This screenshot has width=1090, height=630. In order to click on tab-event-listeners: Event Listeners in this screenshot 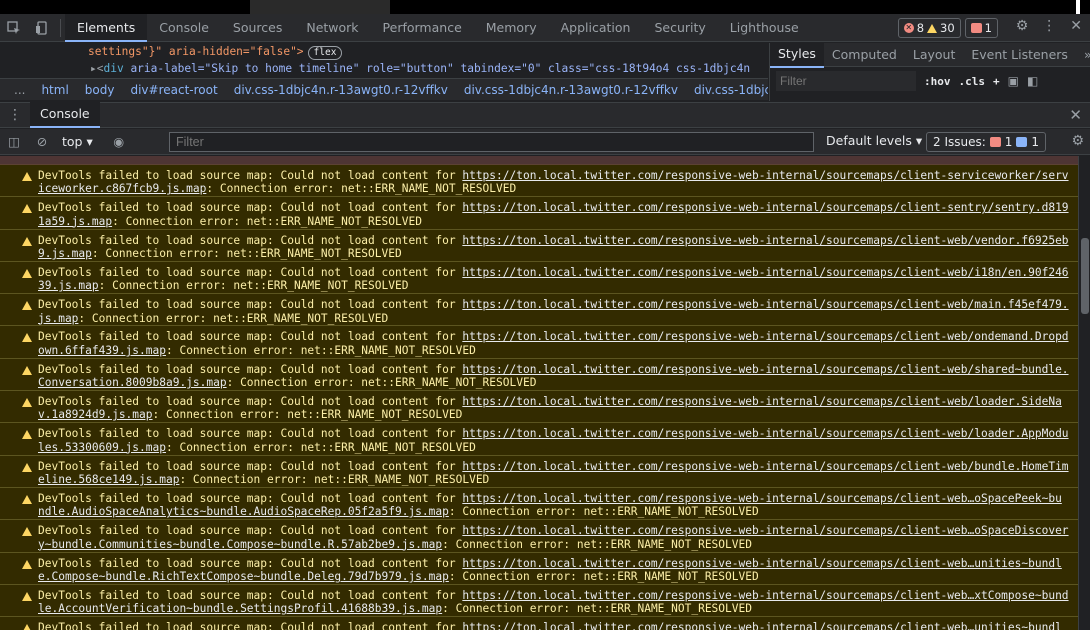, I will do `click(1019, 55)`.